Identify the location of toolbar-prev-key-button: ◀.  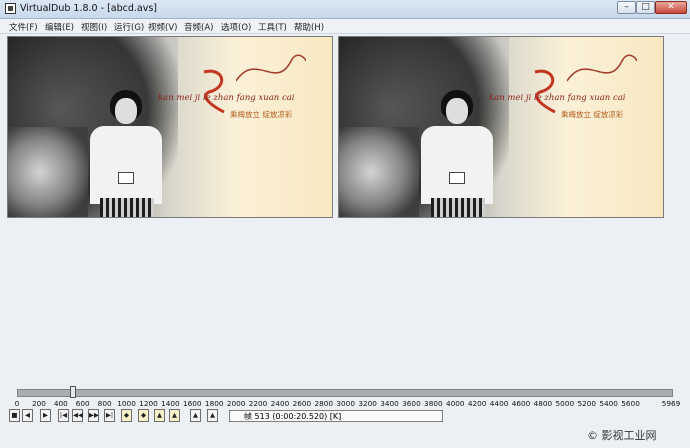
(27, 415).